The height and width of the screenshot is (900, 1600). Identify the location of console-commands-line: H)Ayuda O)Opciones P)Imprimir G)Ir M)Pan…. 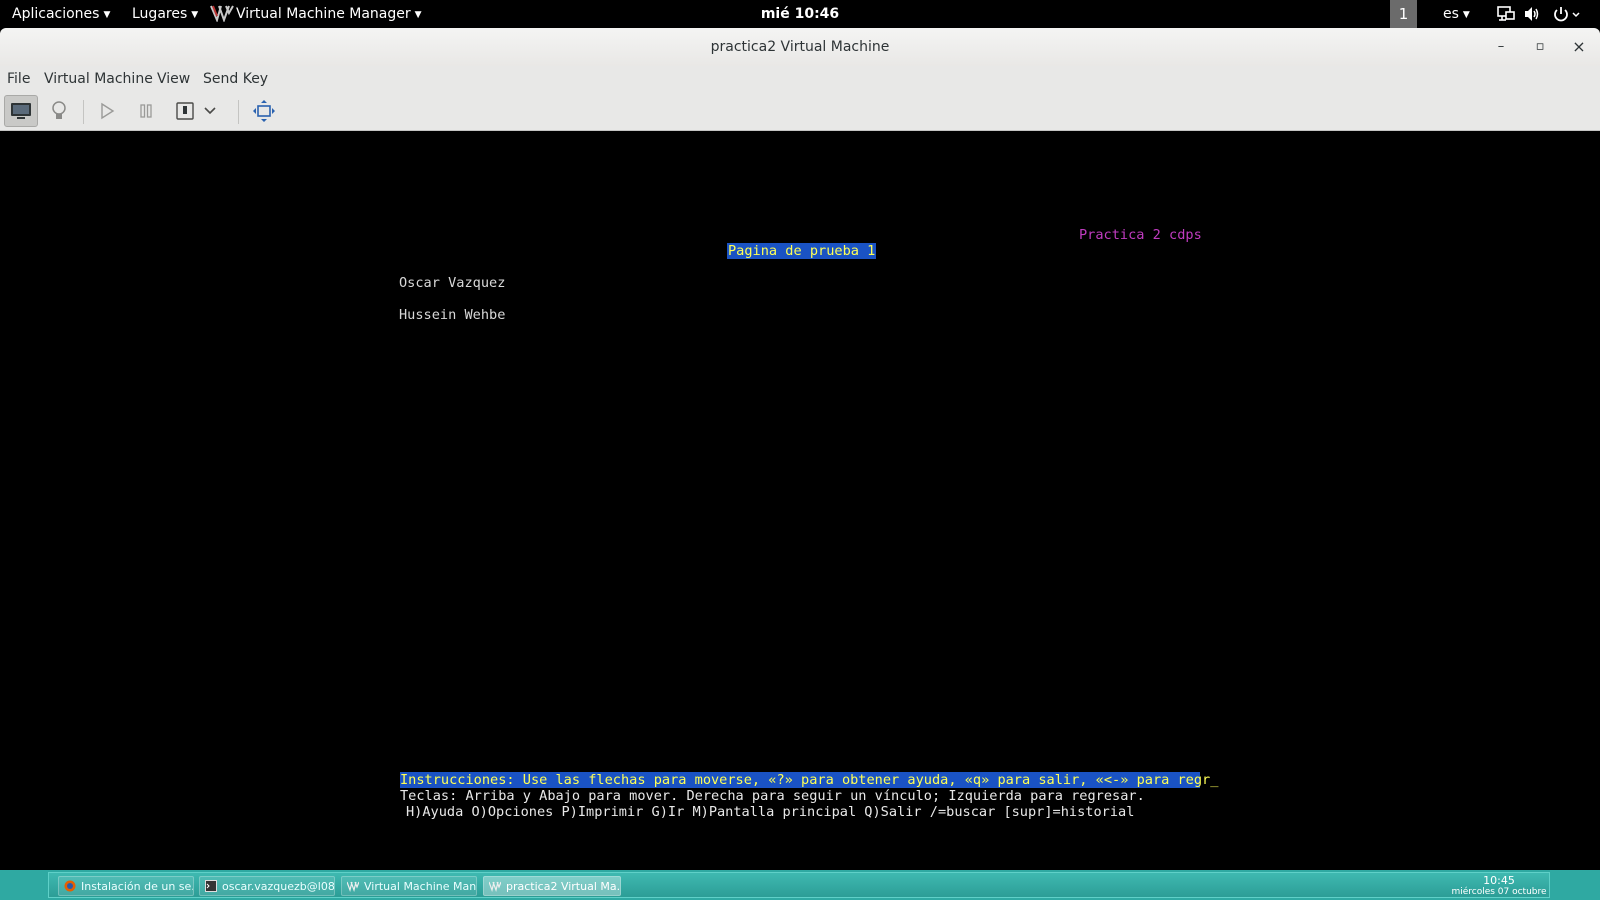
(770, 812).